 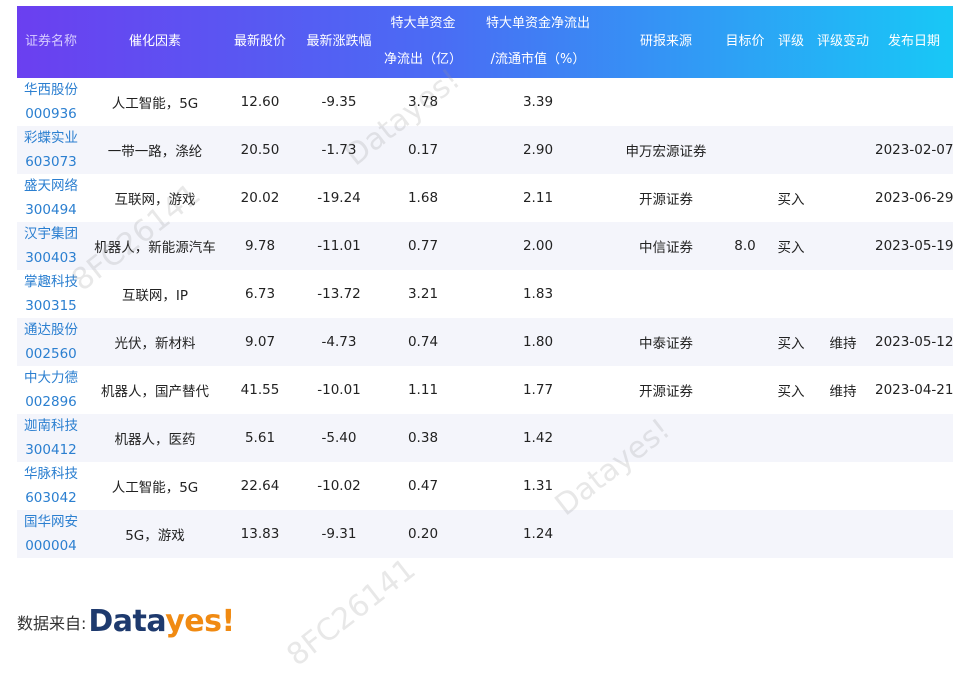 I want to click on security-name-link: 通达股份, so click(x=51, y=330).